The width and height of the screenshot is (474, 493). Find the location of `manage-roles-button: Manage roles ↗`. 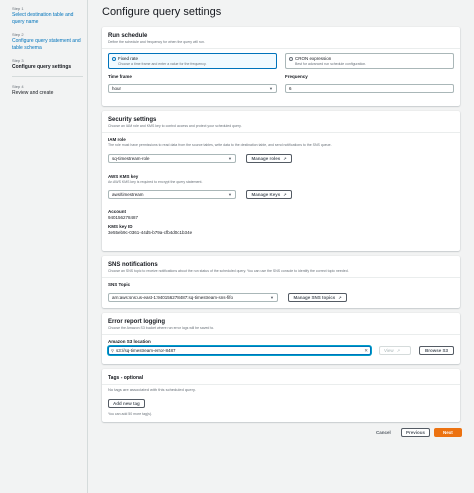

manage-roles-button: Manage roles ↗ is located at coordinates (269, 158).